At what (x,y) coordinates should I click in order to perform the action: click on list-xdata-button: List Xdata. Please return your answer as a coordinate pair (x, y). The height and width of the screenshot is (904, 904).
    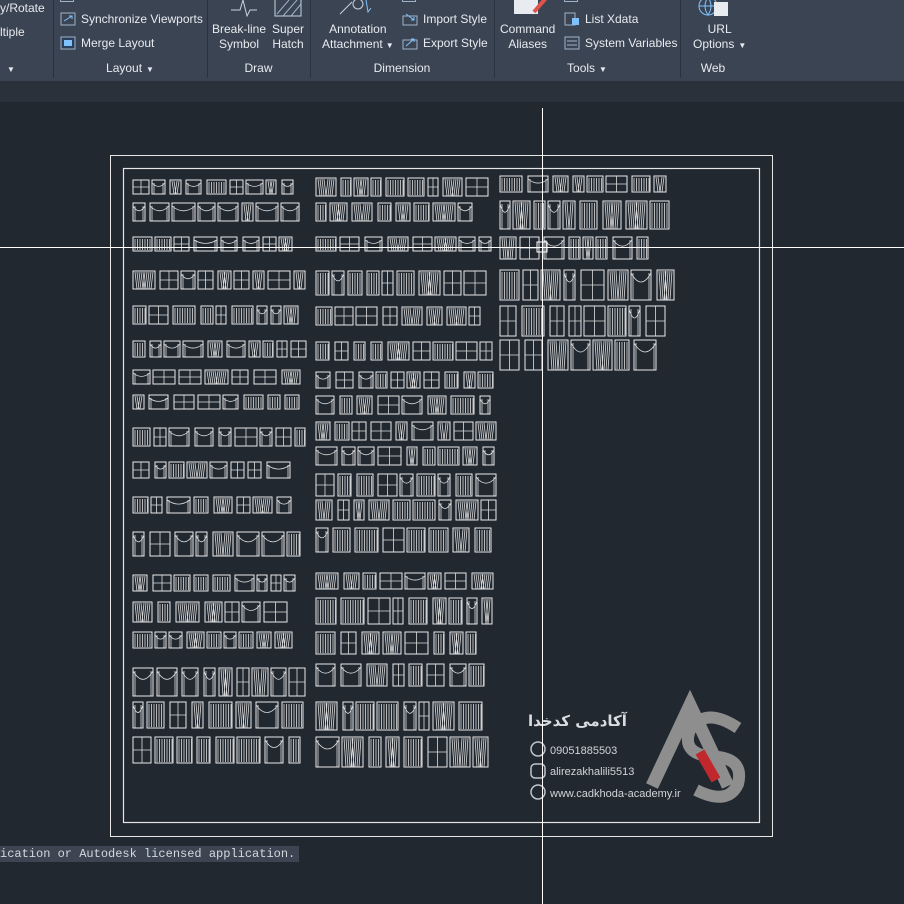
    Looking at the image, I should click on (601, 19).